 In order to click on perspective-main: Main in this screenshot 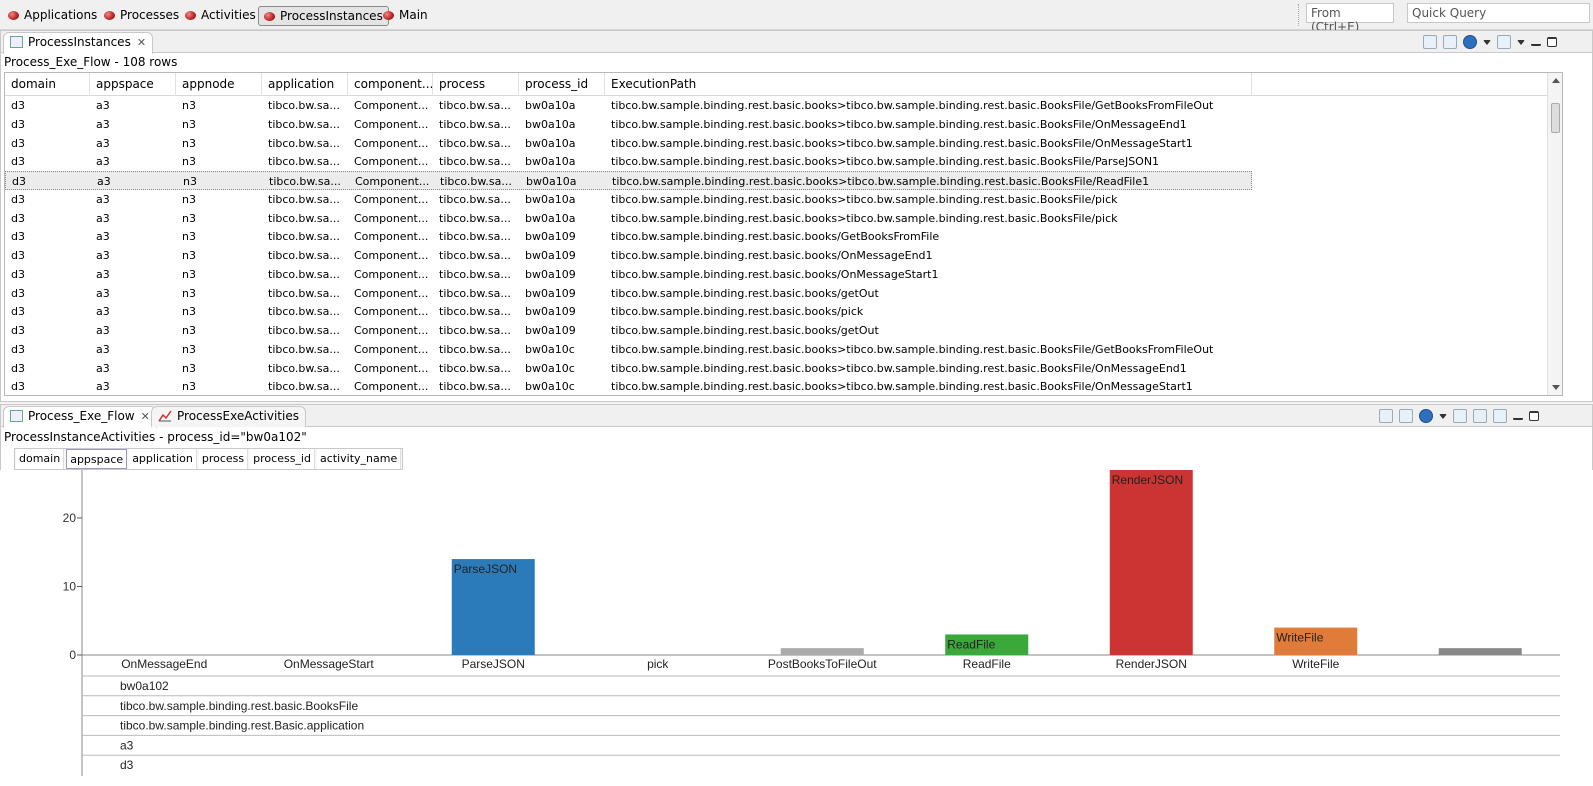, I will do `click(405, 16)`.